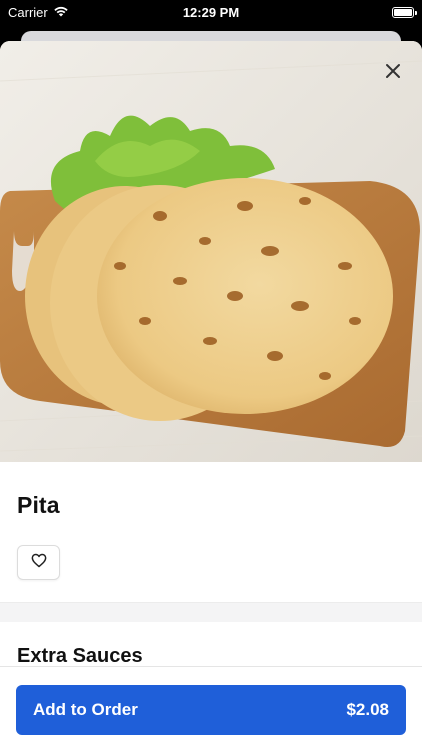  I want to click on carrier-label: Carrier, so click(28, 12).